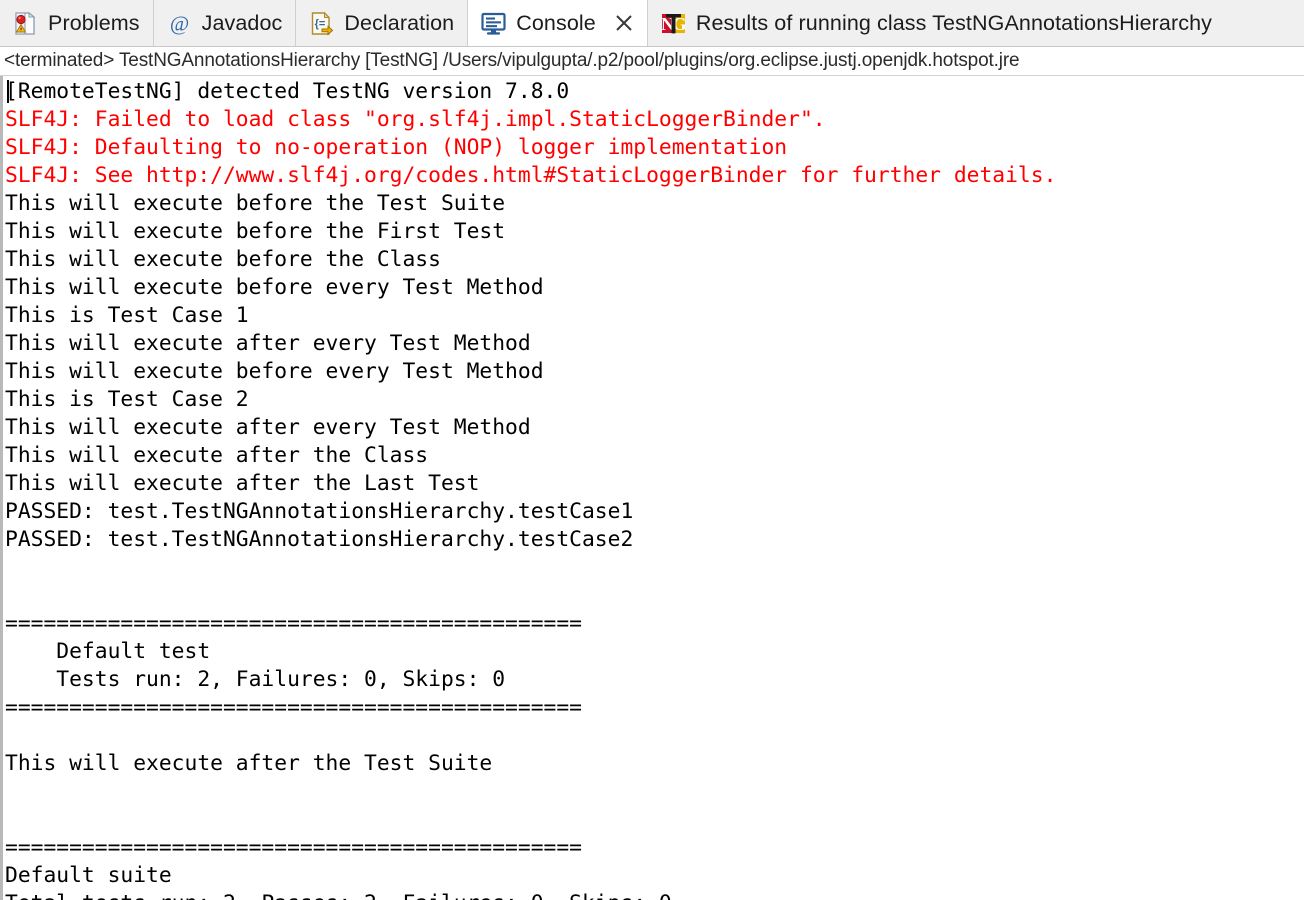 This screenshot has height=900, width=1304. I want to click on tab-console: Console, so click(557, 23).